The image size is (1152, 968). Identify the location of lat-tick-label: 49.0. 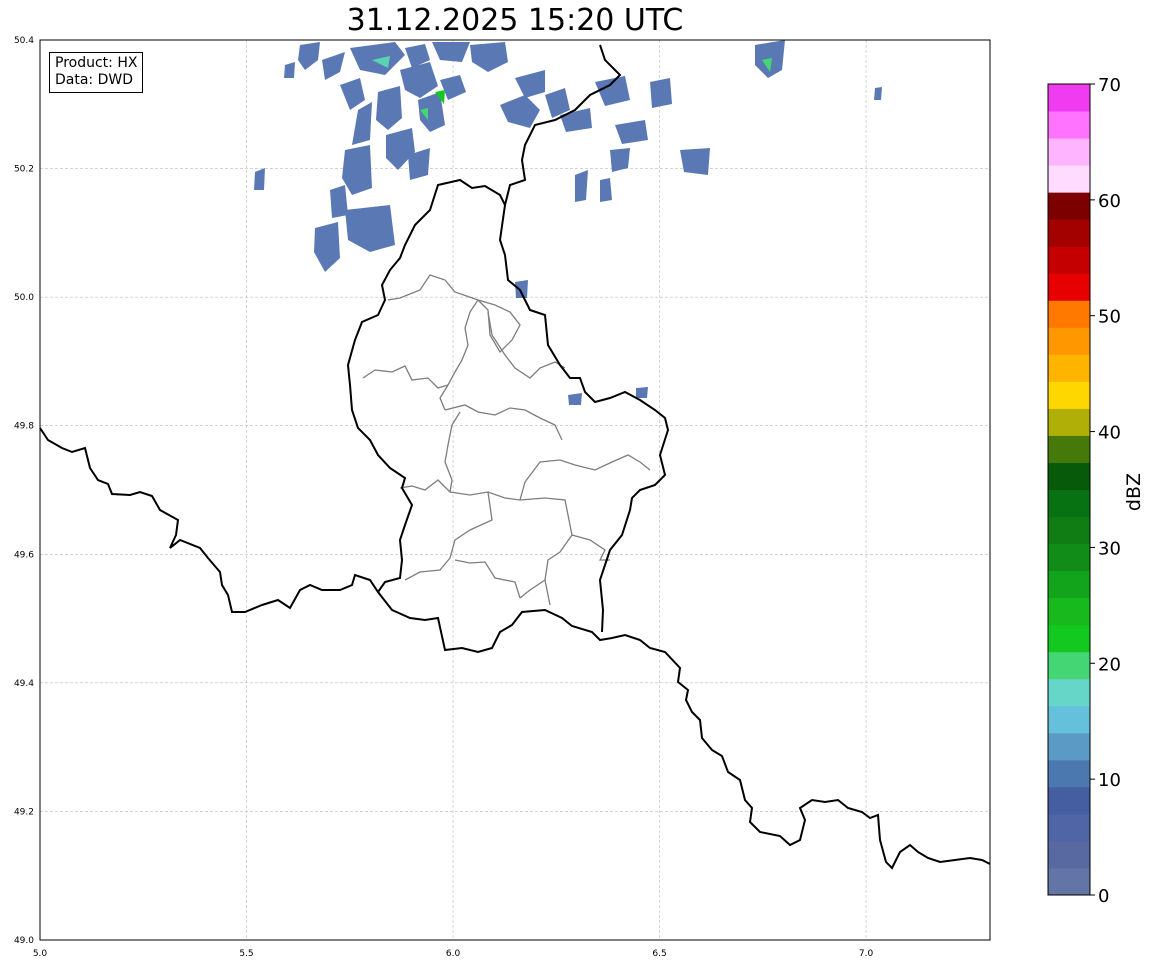
(24, 941).